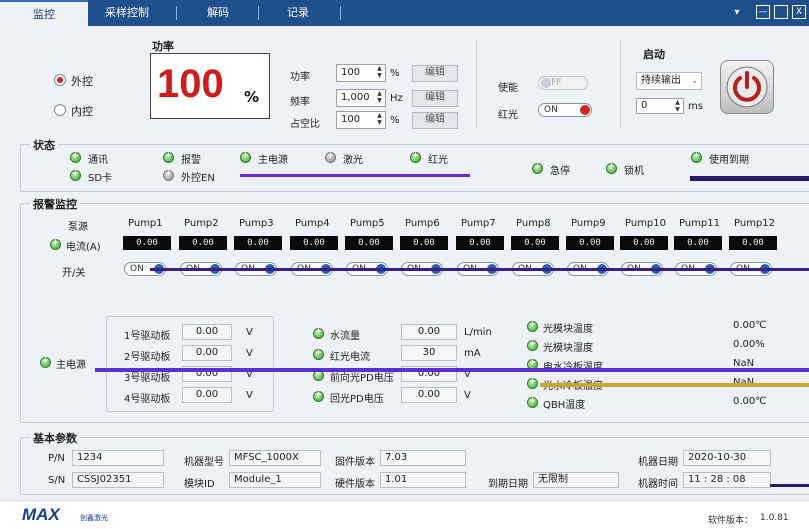 The image size is (809, 529). Describe the element at coordinates (252, 97) in the screenshot. I see `power-big-unit: %` at that location.